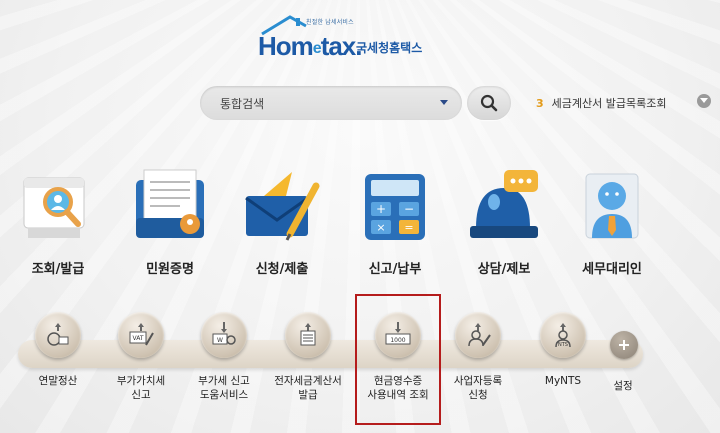 The image size is (720, 433). What do you see at coordinates (704, 101) in the screenshot?
I see `ticker-expand-button` at bounding box center [704, 101].